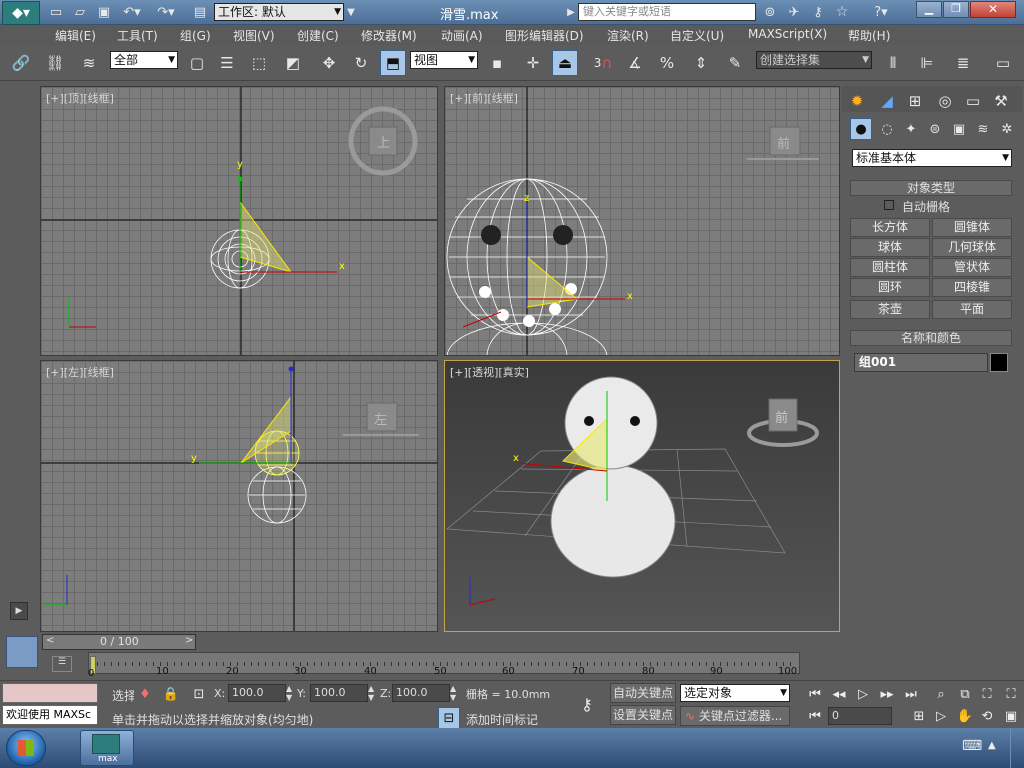  What do you see at coordinates (200, 12) in the screenshot?
I see `project-folder-icon: ▤` at bounding box center [200, 12].